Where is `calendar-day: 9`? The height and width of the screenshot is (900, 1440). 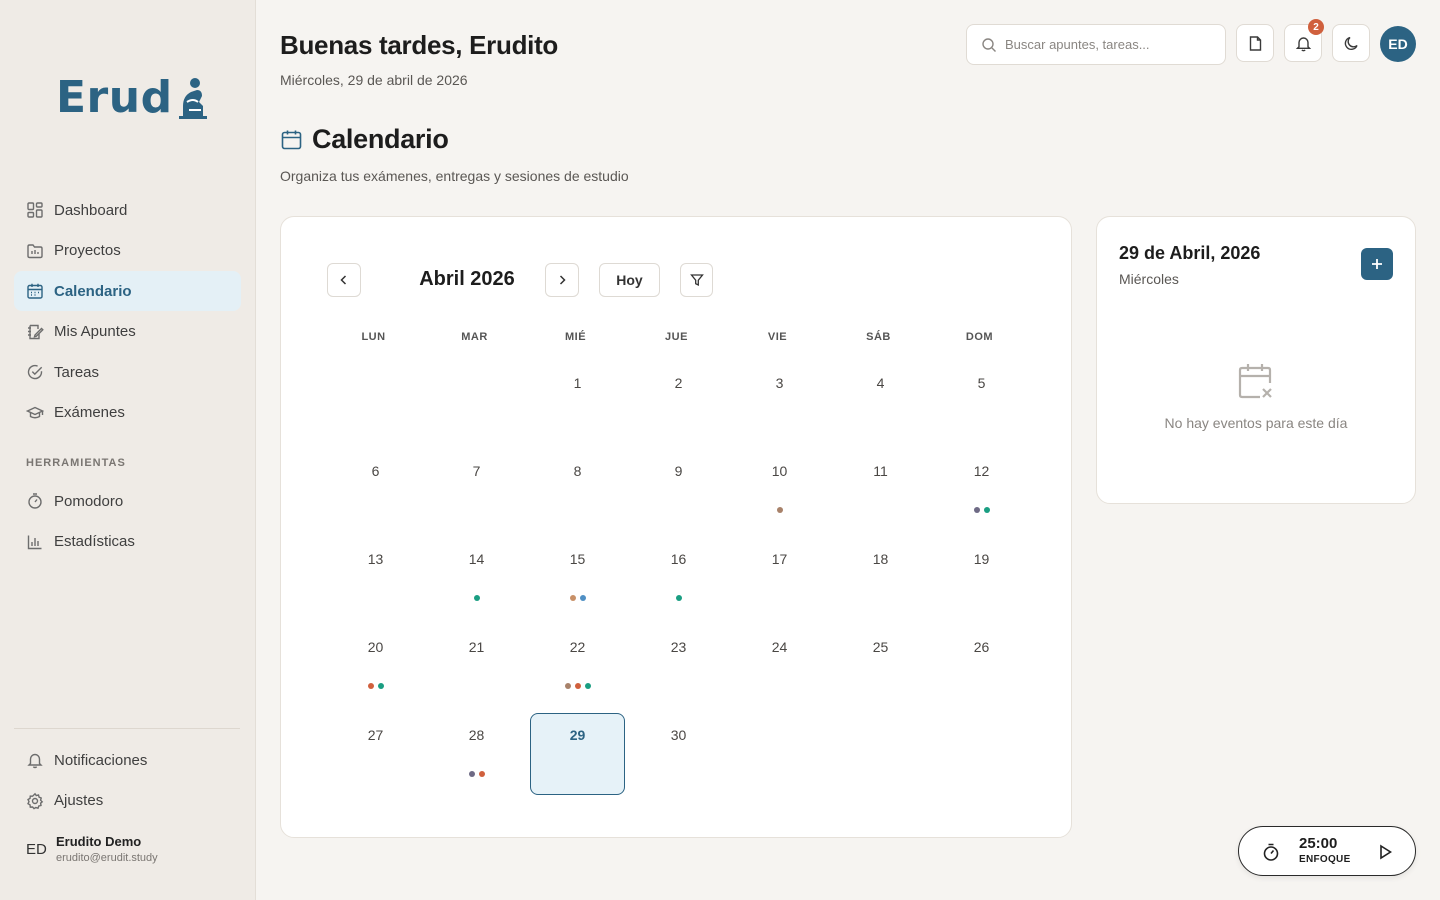 calendar-day: 9 is located at coordinates (678, 490).